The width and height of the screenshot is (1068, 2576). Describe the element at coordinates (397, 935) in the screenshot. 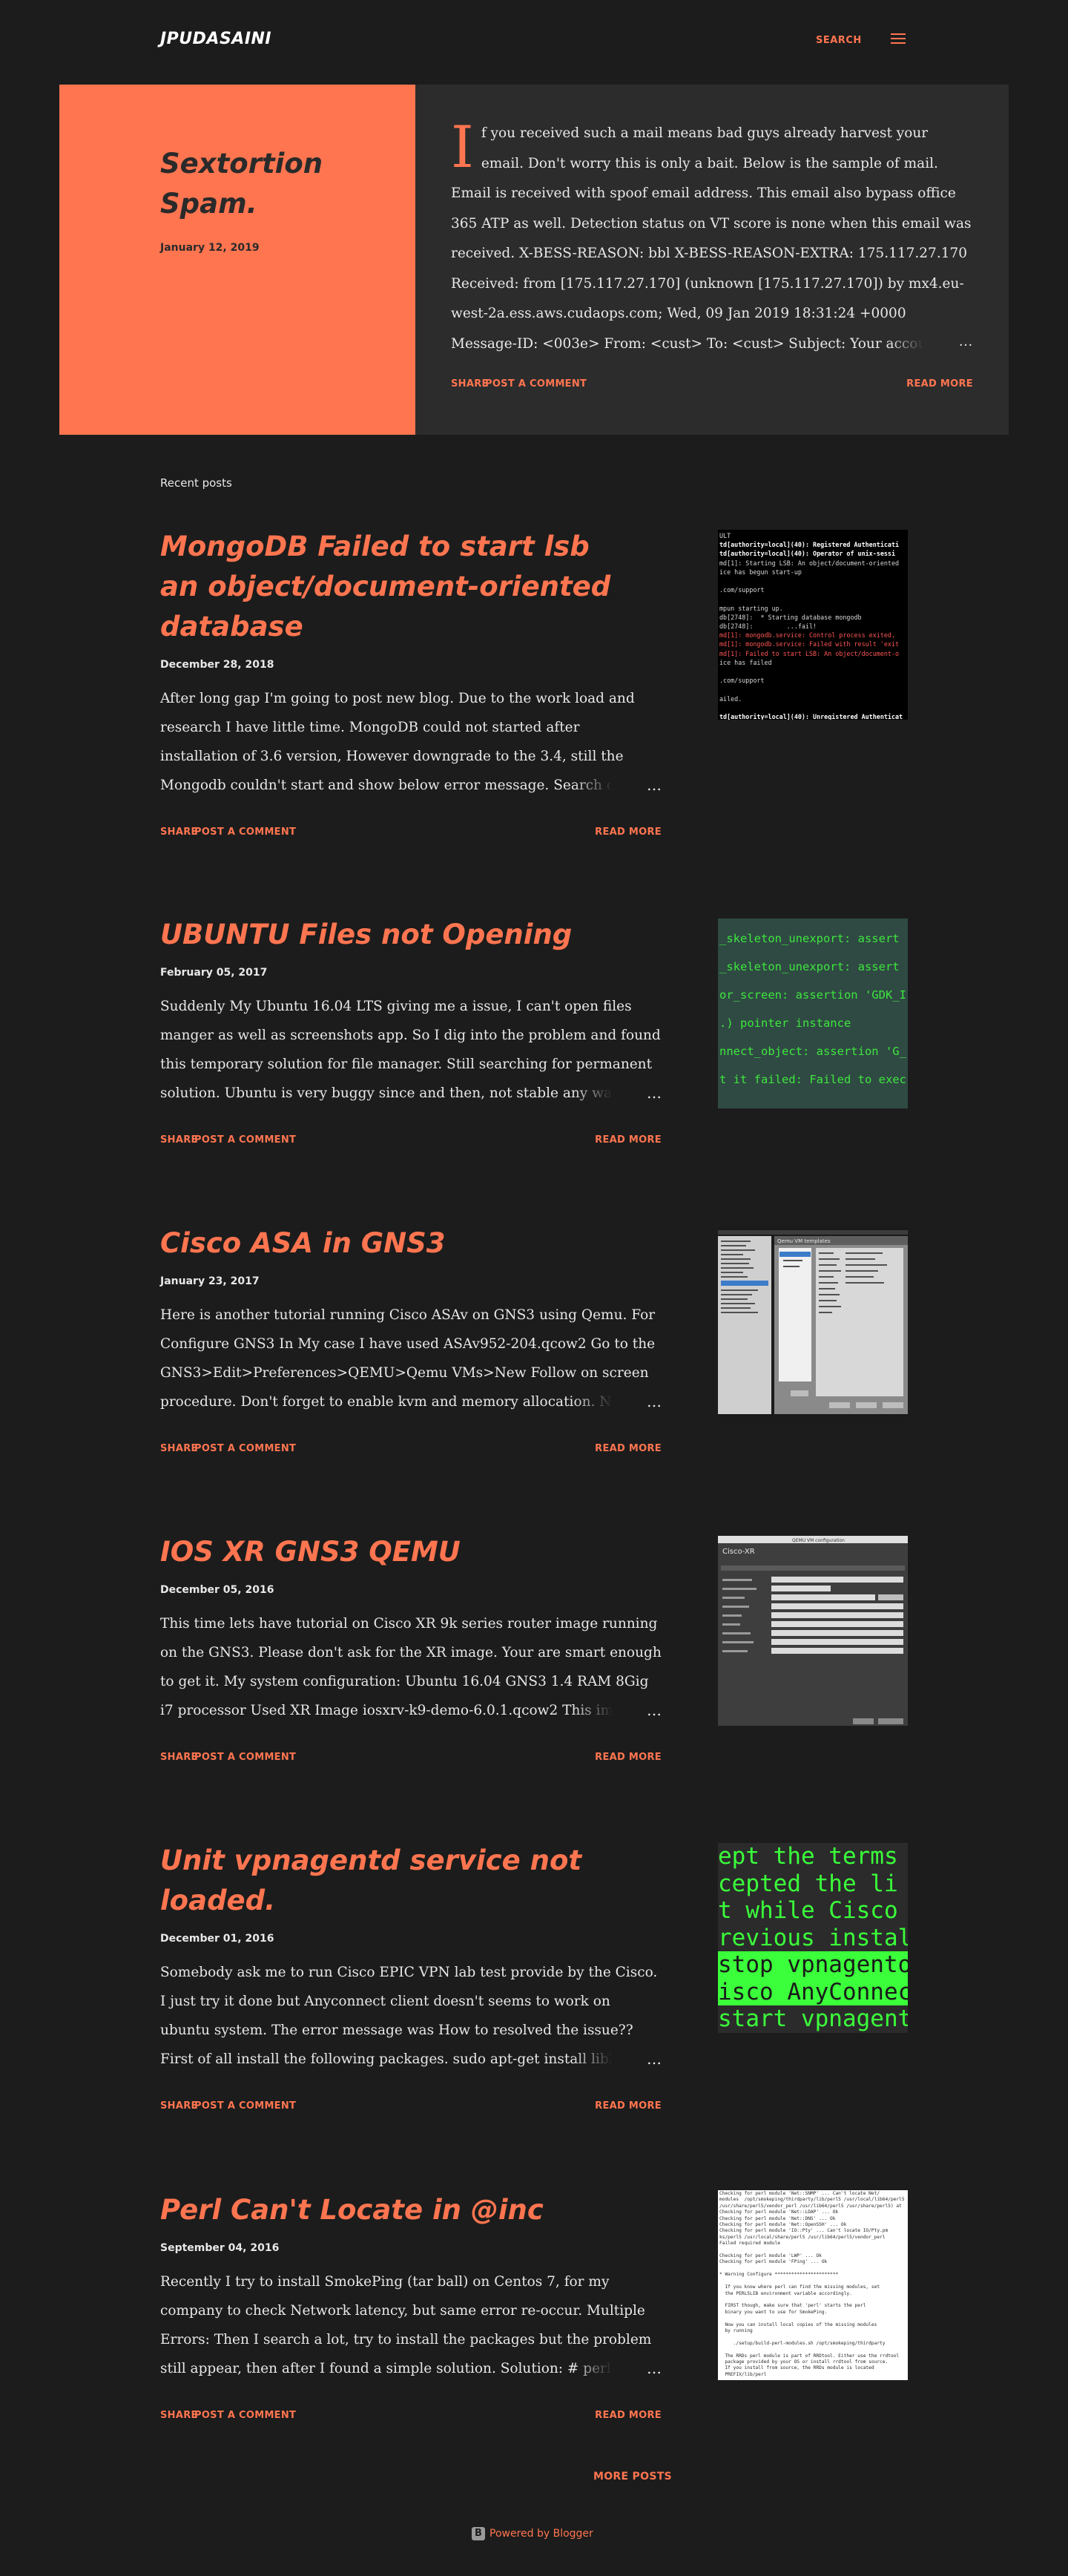

I see `post-title: UBUNTU Files not Opening` at that location.